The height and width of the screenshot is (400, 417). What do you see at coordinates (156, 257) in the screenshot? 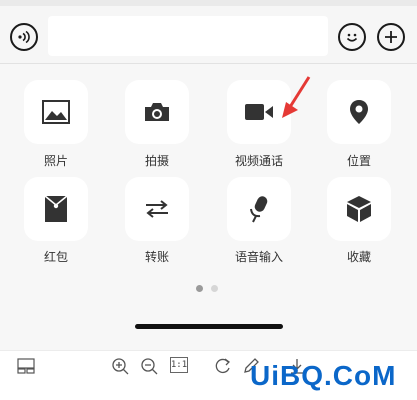
I see `transfer-label: 转账` at bounding box center [156, 257].